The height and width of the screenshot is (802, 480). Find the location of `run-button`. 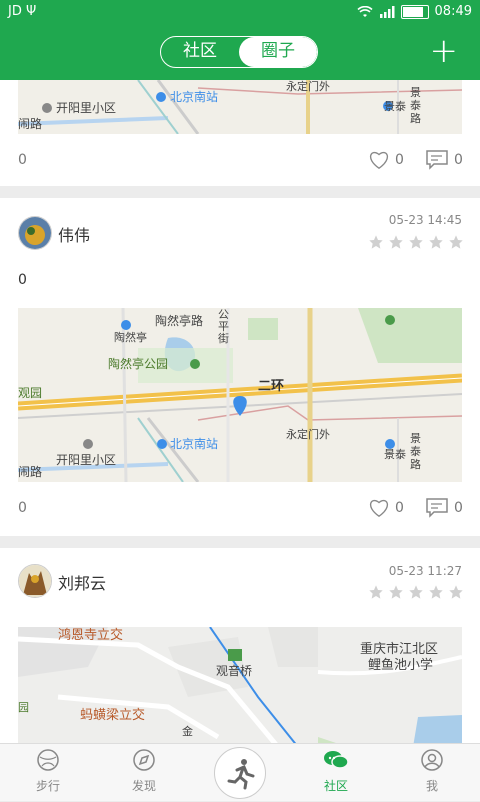

run-button is located at coordinates (240, 773).